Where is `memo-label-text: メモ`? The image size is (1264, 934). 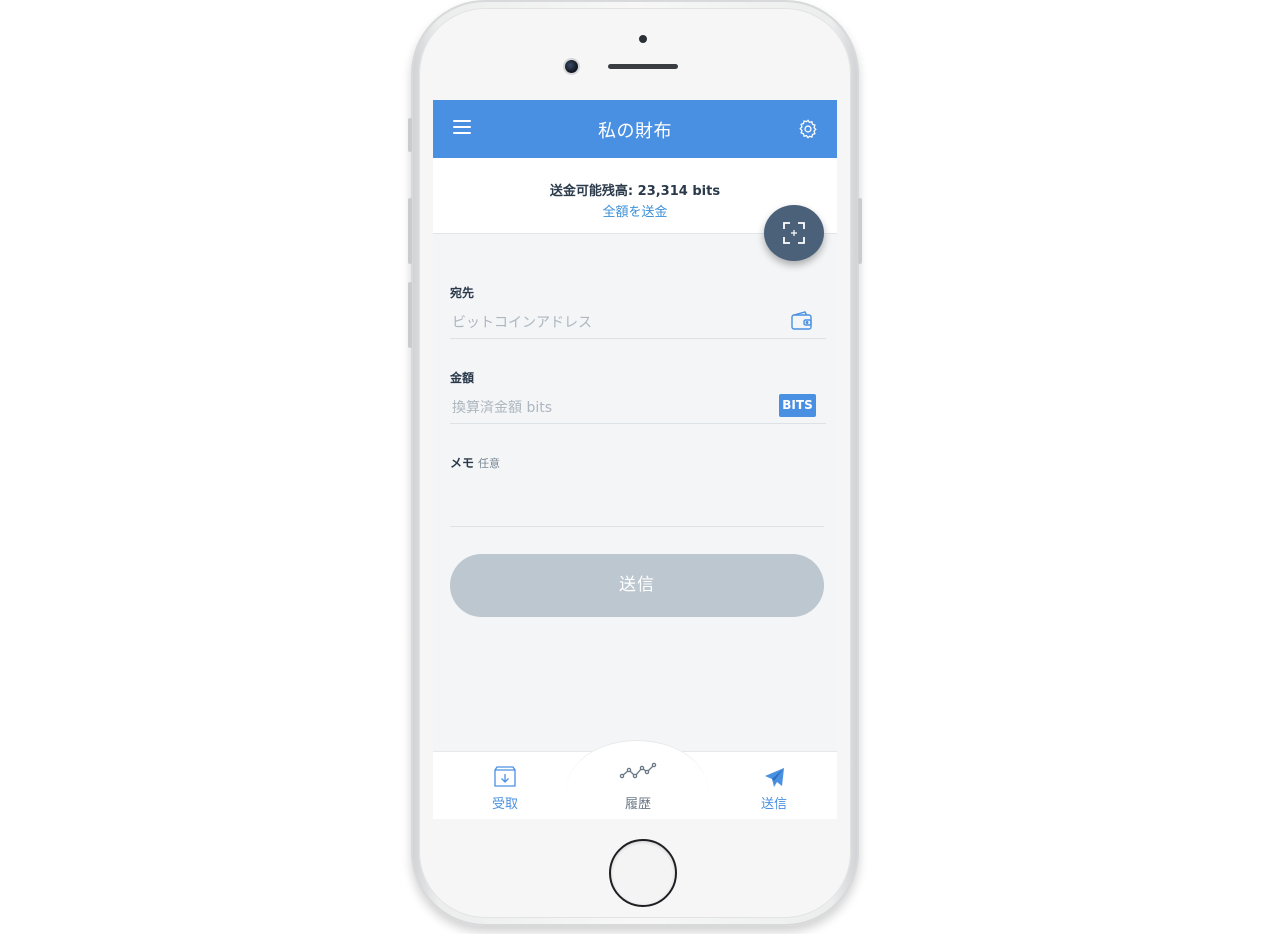
memo-label-text: メモ is located at coordinates (462, 463).